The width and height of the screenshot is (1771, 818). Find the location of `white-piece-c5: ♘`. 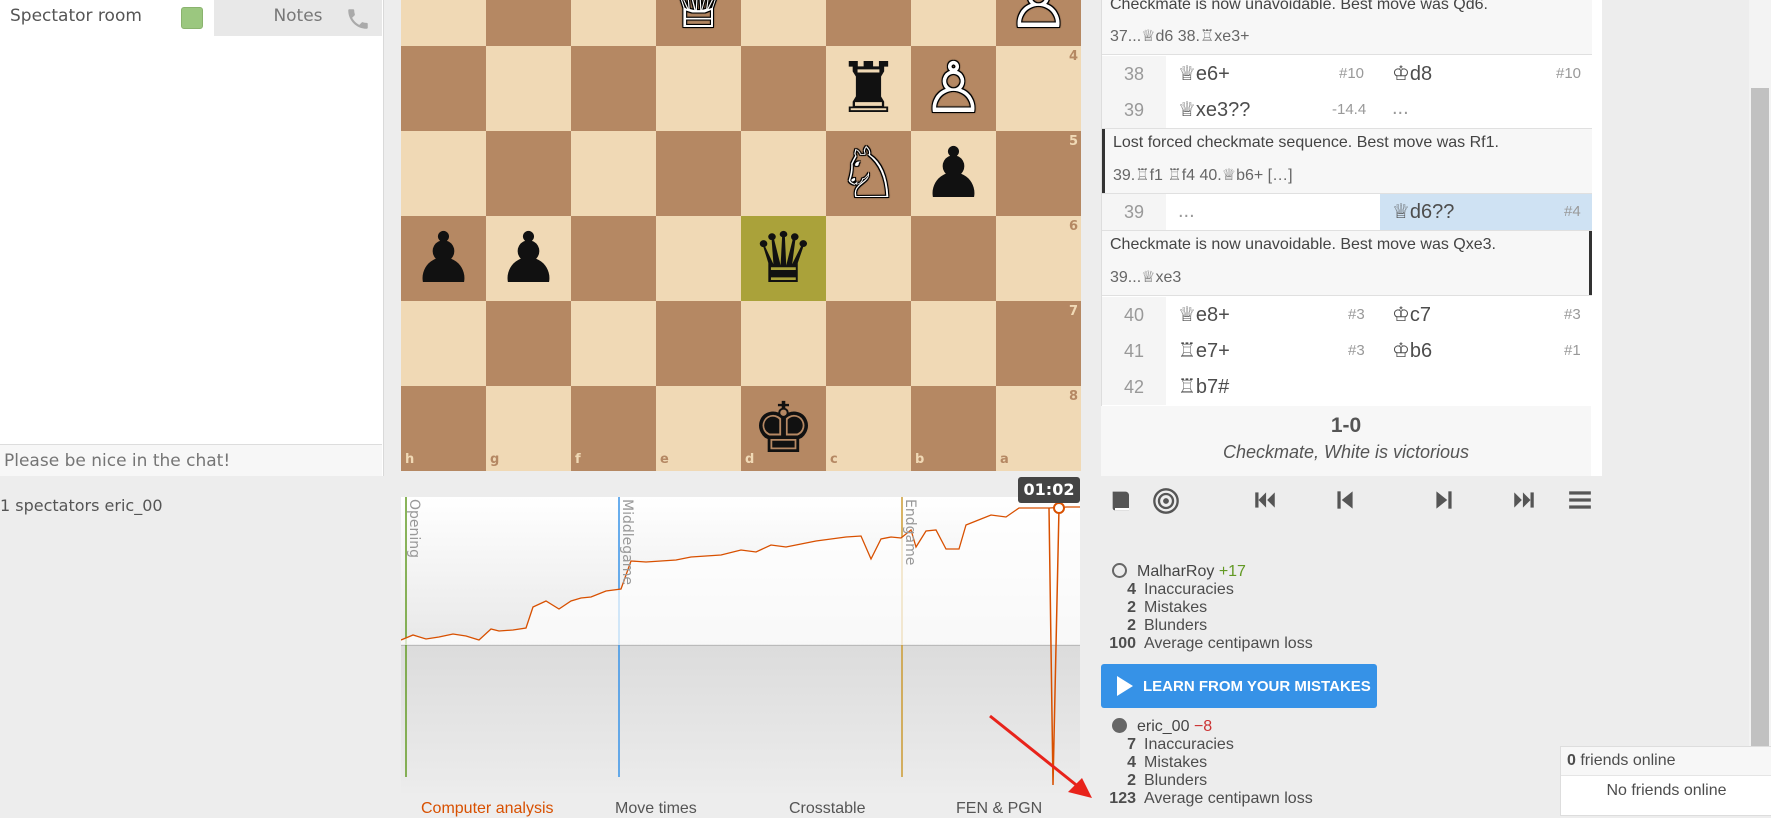

white-piece-c5: ♘ is located at coordinates (868, 173).